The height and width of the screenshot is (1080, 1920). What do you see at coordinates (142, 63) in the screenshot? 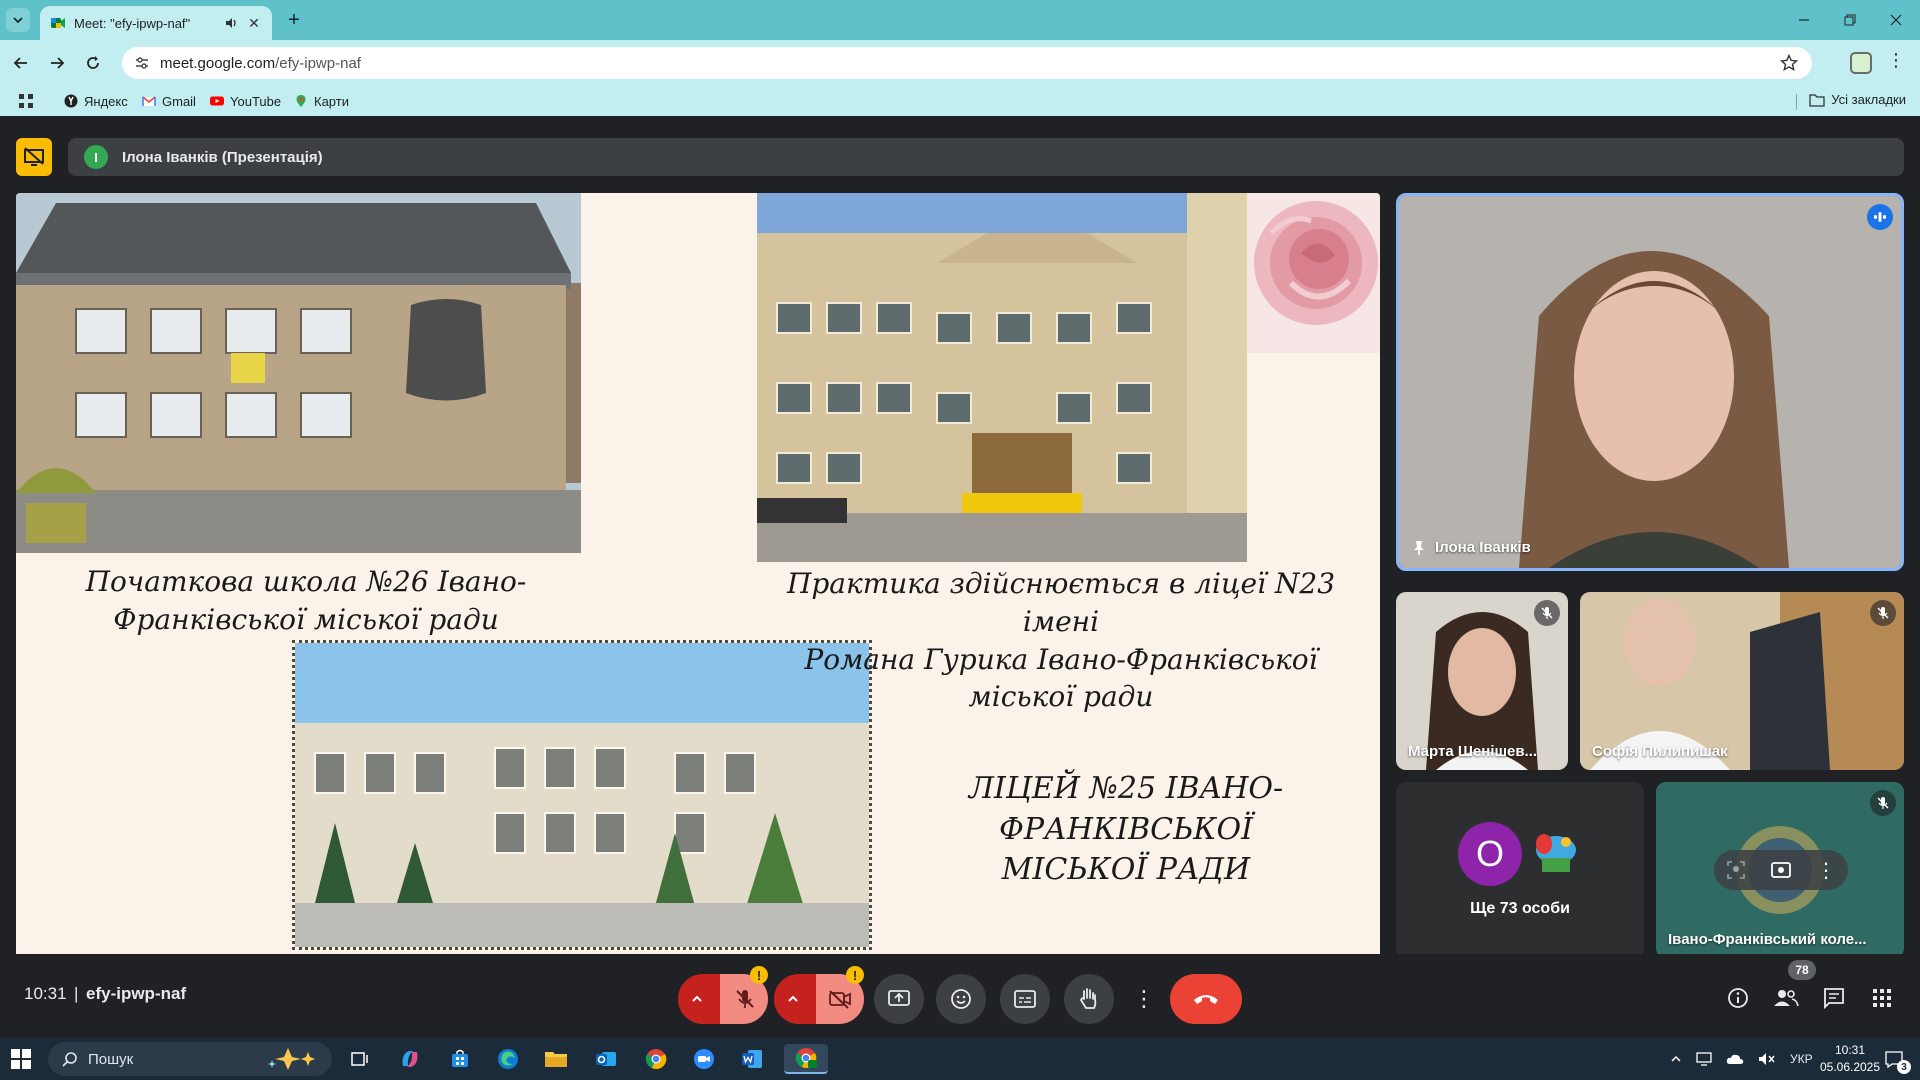
I see `site-settings-icon` at bounding box center [142, 63].